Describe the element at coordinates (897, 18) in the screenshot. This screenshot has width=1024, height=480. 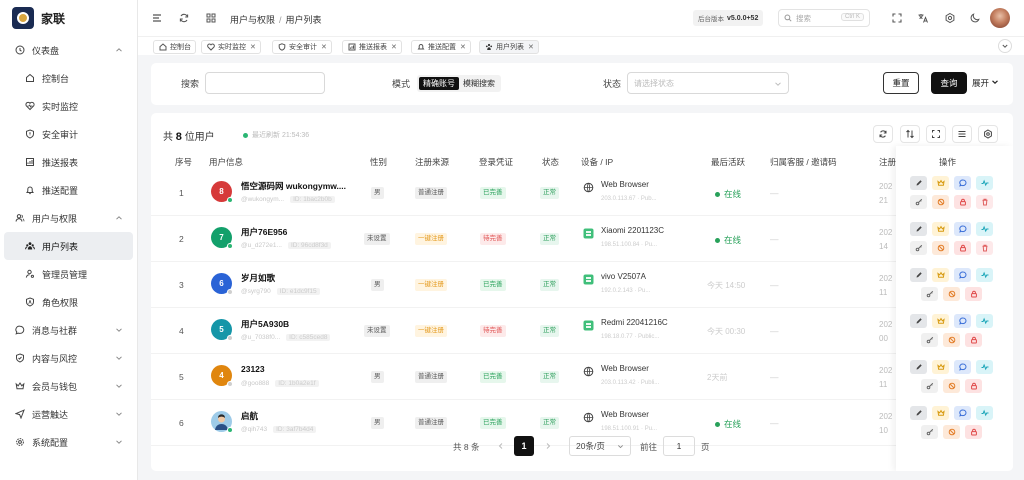
I see `fullscreen-icon` at that location.